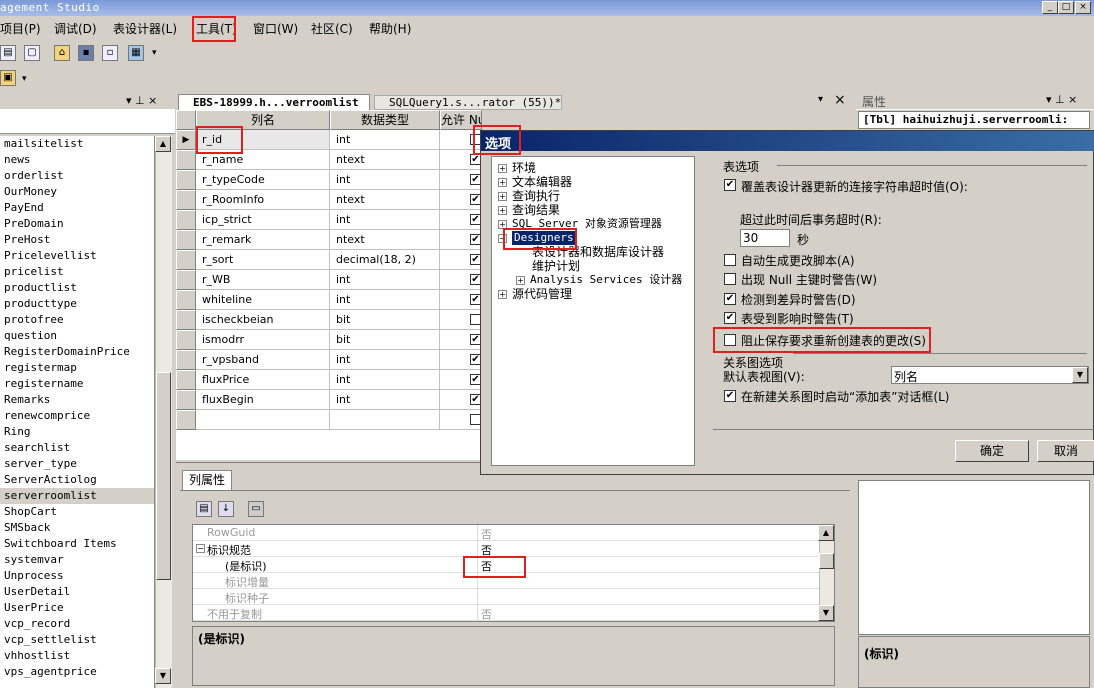 The image size is (1094, 688). Describe the element at coordinates (468, 102) in the screenshot. I see `tab-sql-query: SQLQuery1.s...rator (55))*` at that location.